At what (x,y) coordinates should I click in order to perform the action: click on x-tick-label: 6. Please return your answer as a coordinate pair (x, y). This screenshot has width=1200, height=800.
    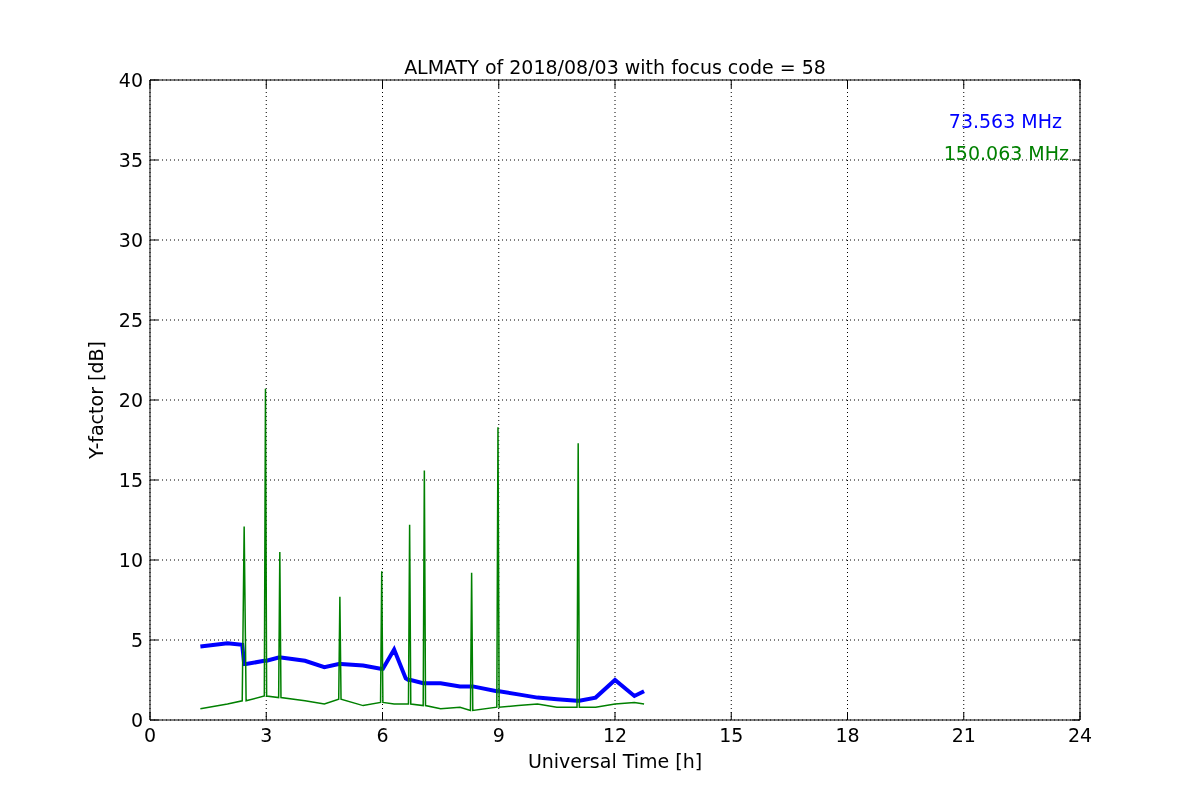
    Looking at the image, I should click on (382, 735).